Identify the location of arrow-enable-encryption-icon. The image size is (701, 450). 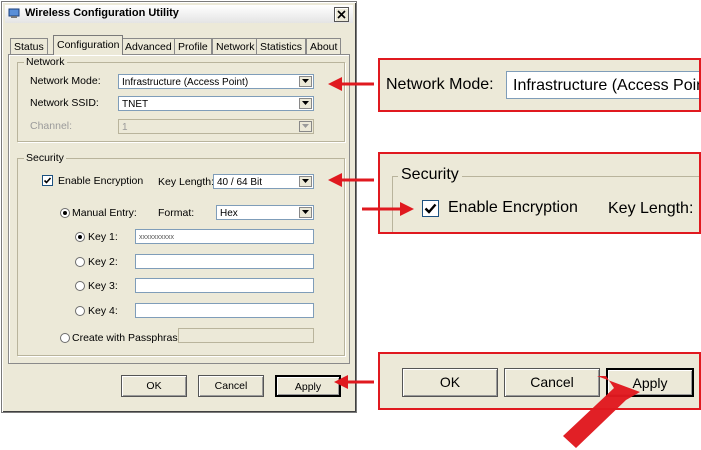
(388, 209).